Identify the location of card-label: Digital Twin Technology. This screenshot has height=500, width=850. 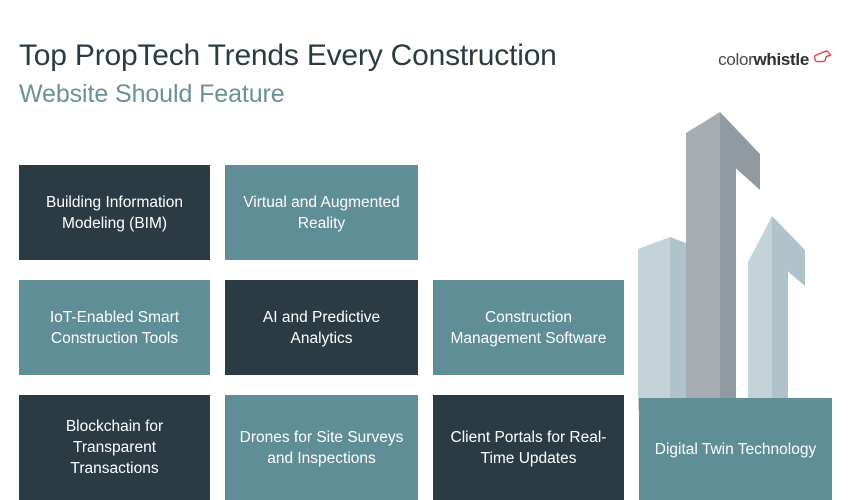
(735, 449).